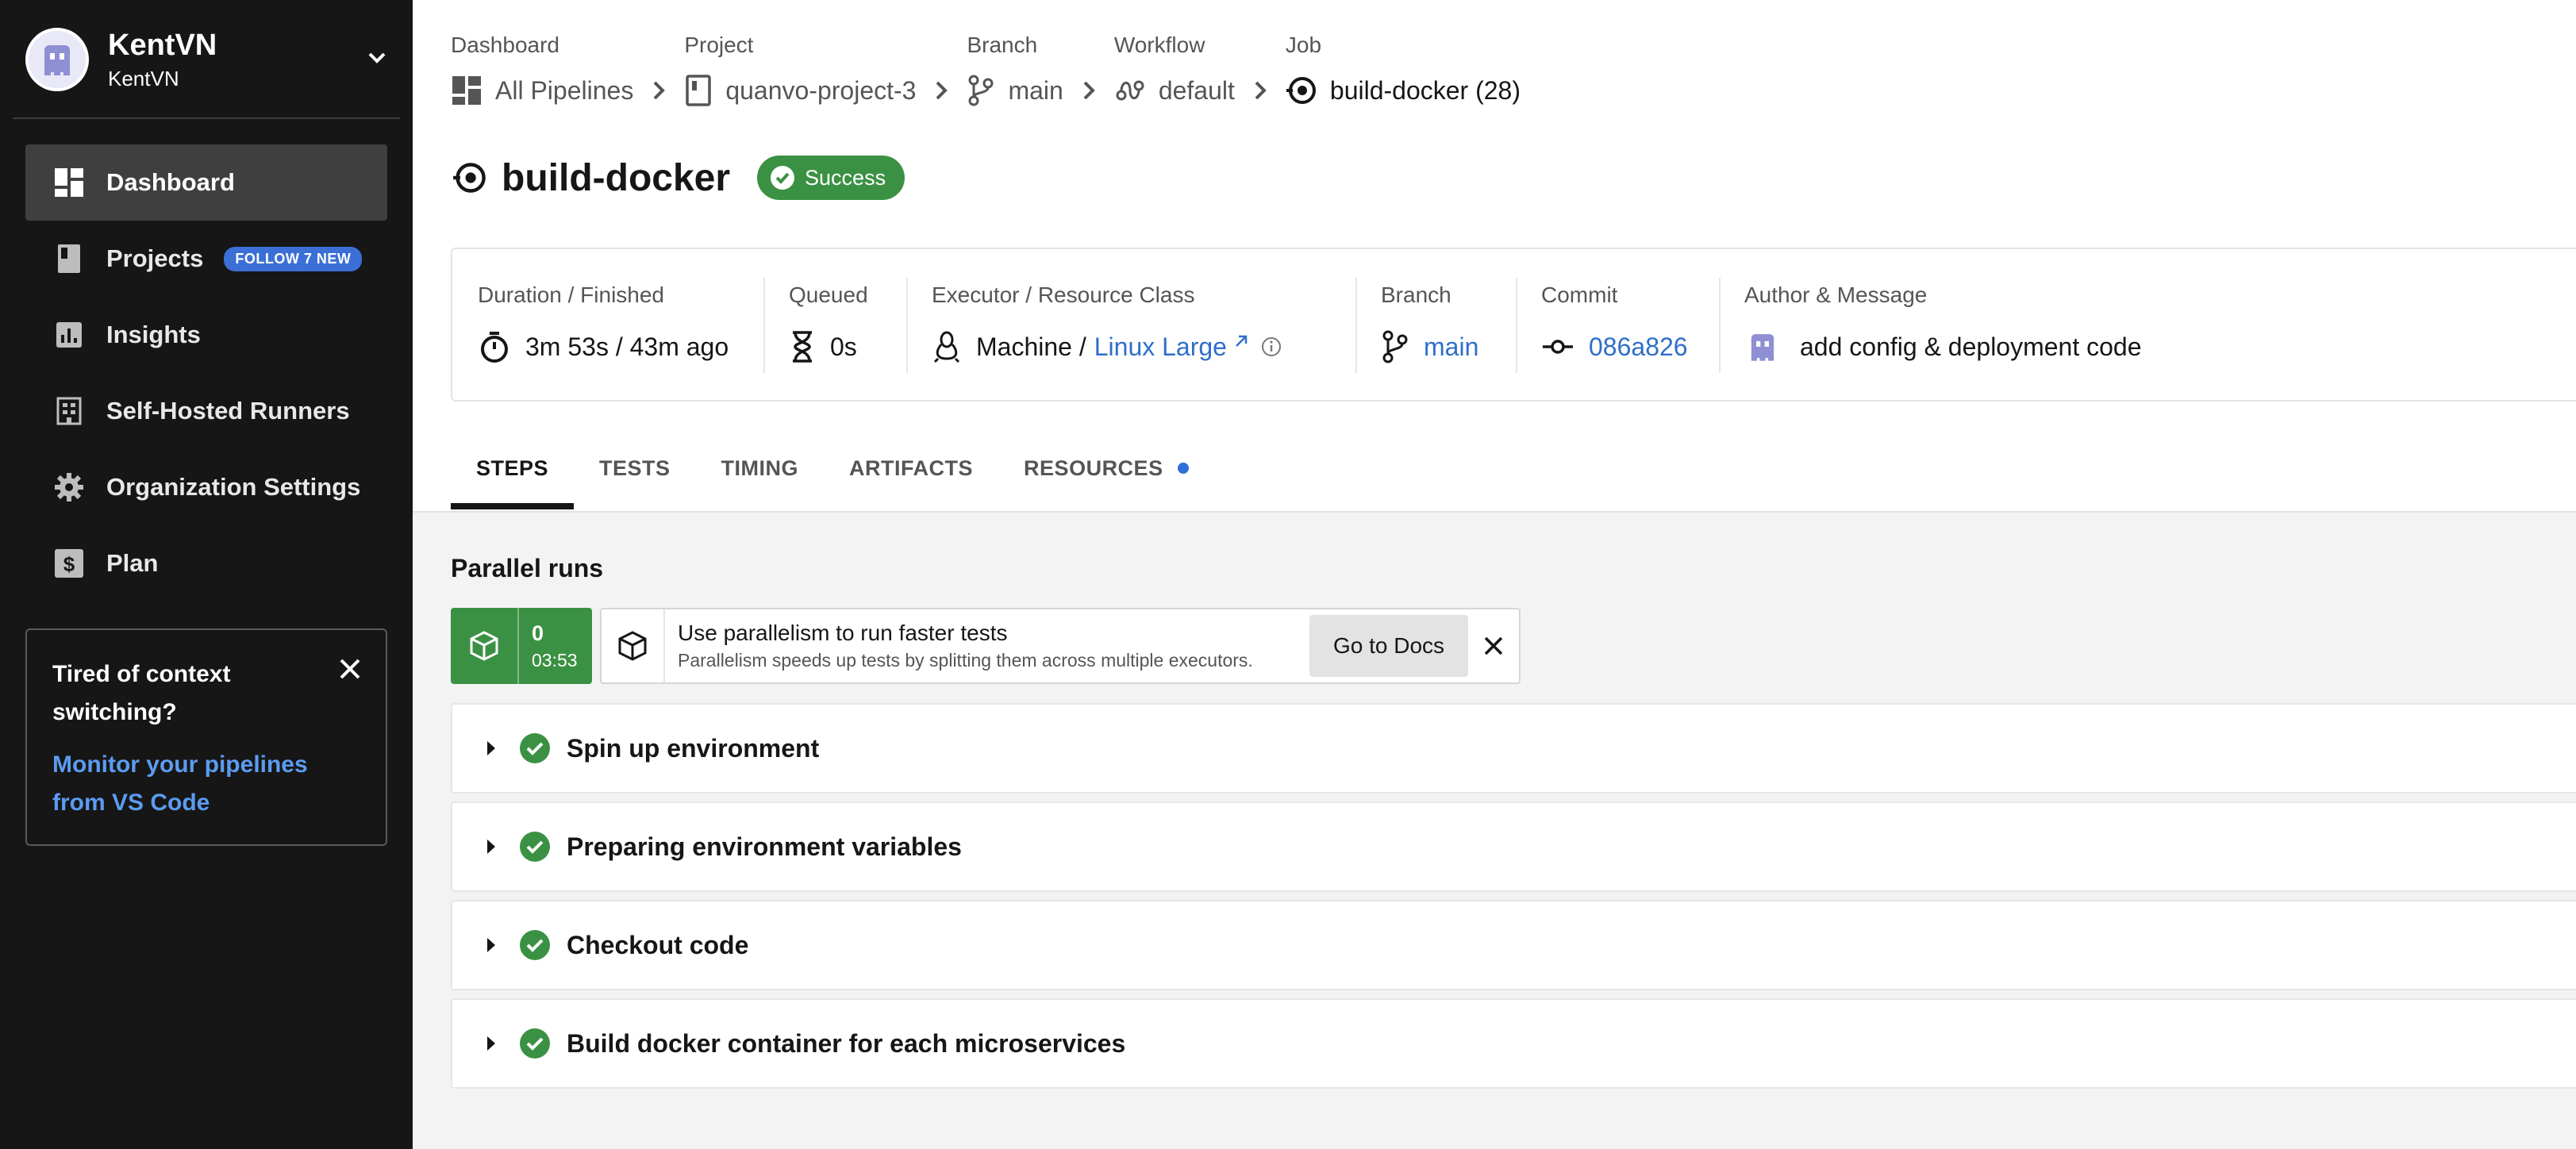 This screenshot has height=1149, width=2576. What do you see at coordinates (1416, 294) in the screenshot?
I see `summary-label: Branch` at bounding box center [1416, 294].